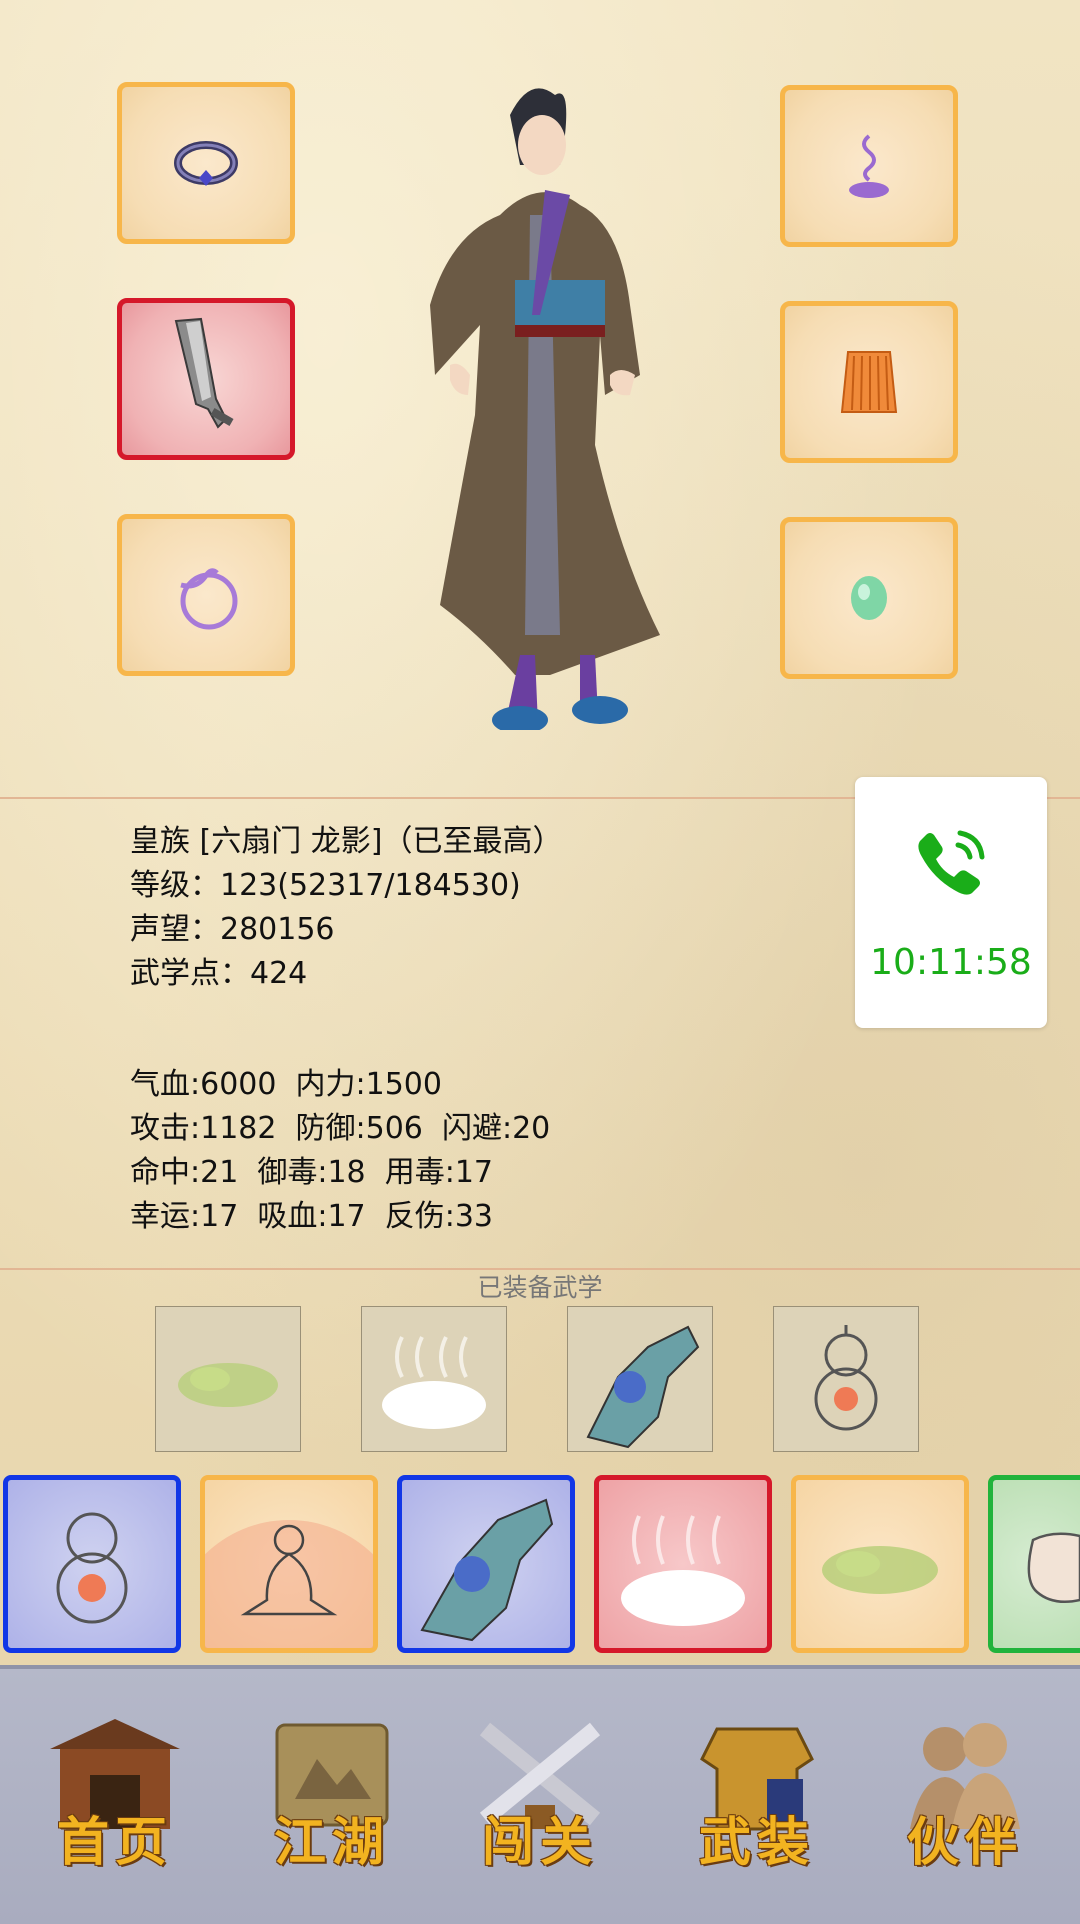 The image size is (1080, 1924). Describe the element at coordinates (540, 1799) in the screenshot. I see `nav-challenge: 闯关` at that location.